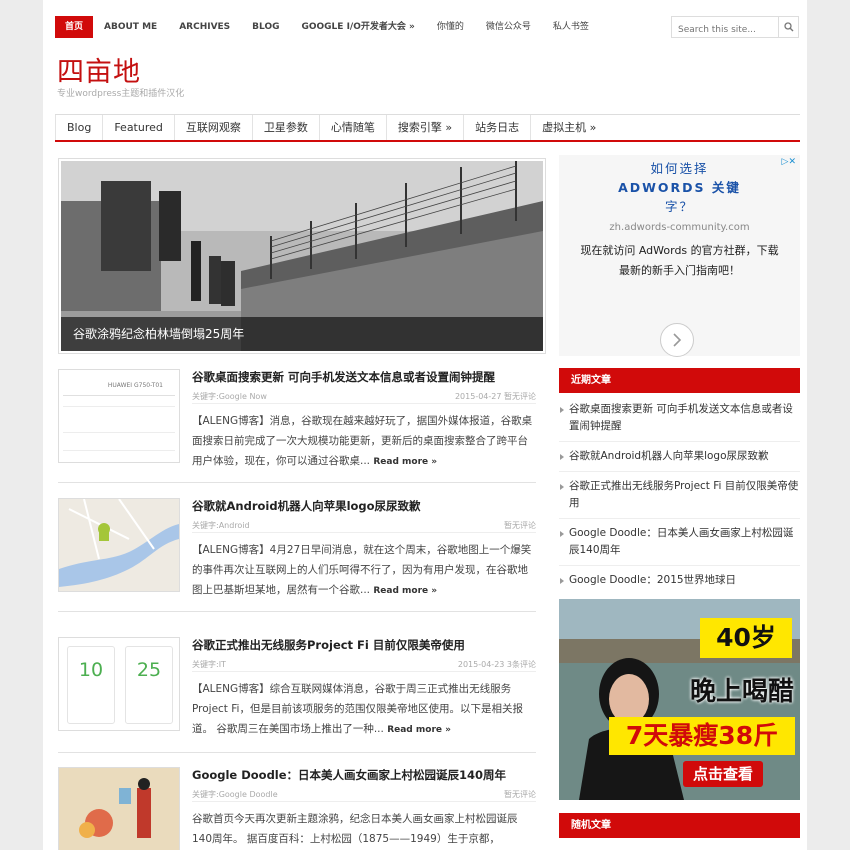 The height and width of the screenshot is (850, 850). I want to click on search-icon, so click(788, 27).